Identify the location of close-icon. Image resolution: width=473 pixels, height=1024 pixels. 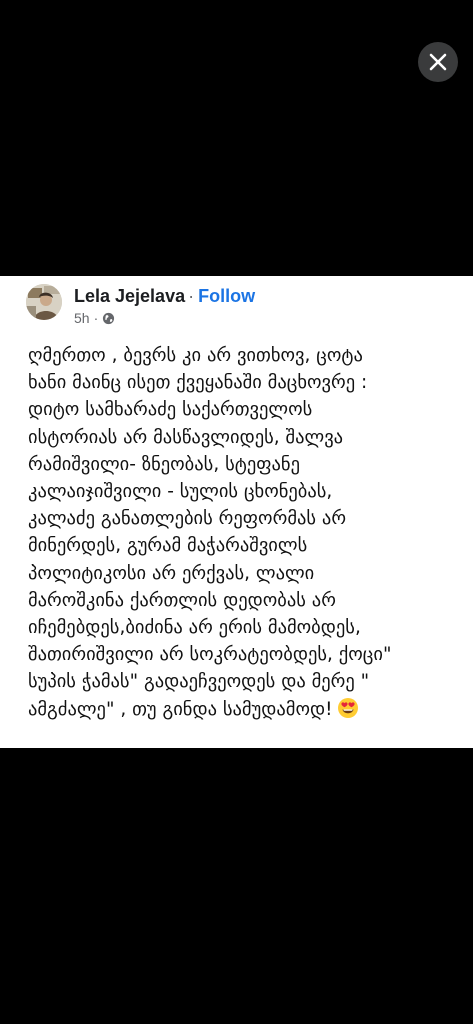
(438, 62).